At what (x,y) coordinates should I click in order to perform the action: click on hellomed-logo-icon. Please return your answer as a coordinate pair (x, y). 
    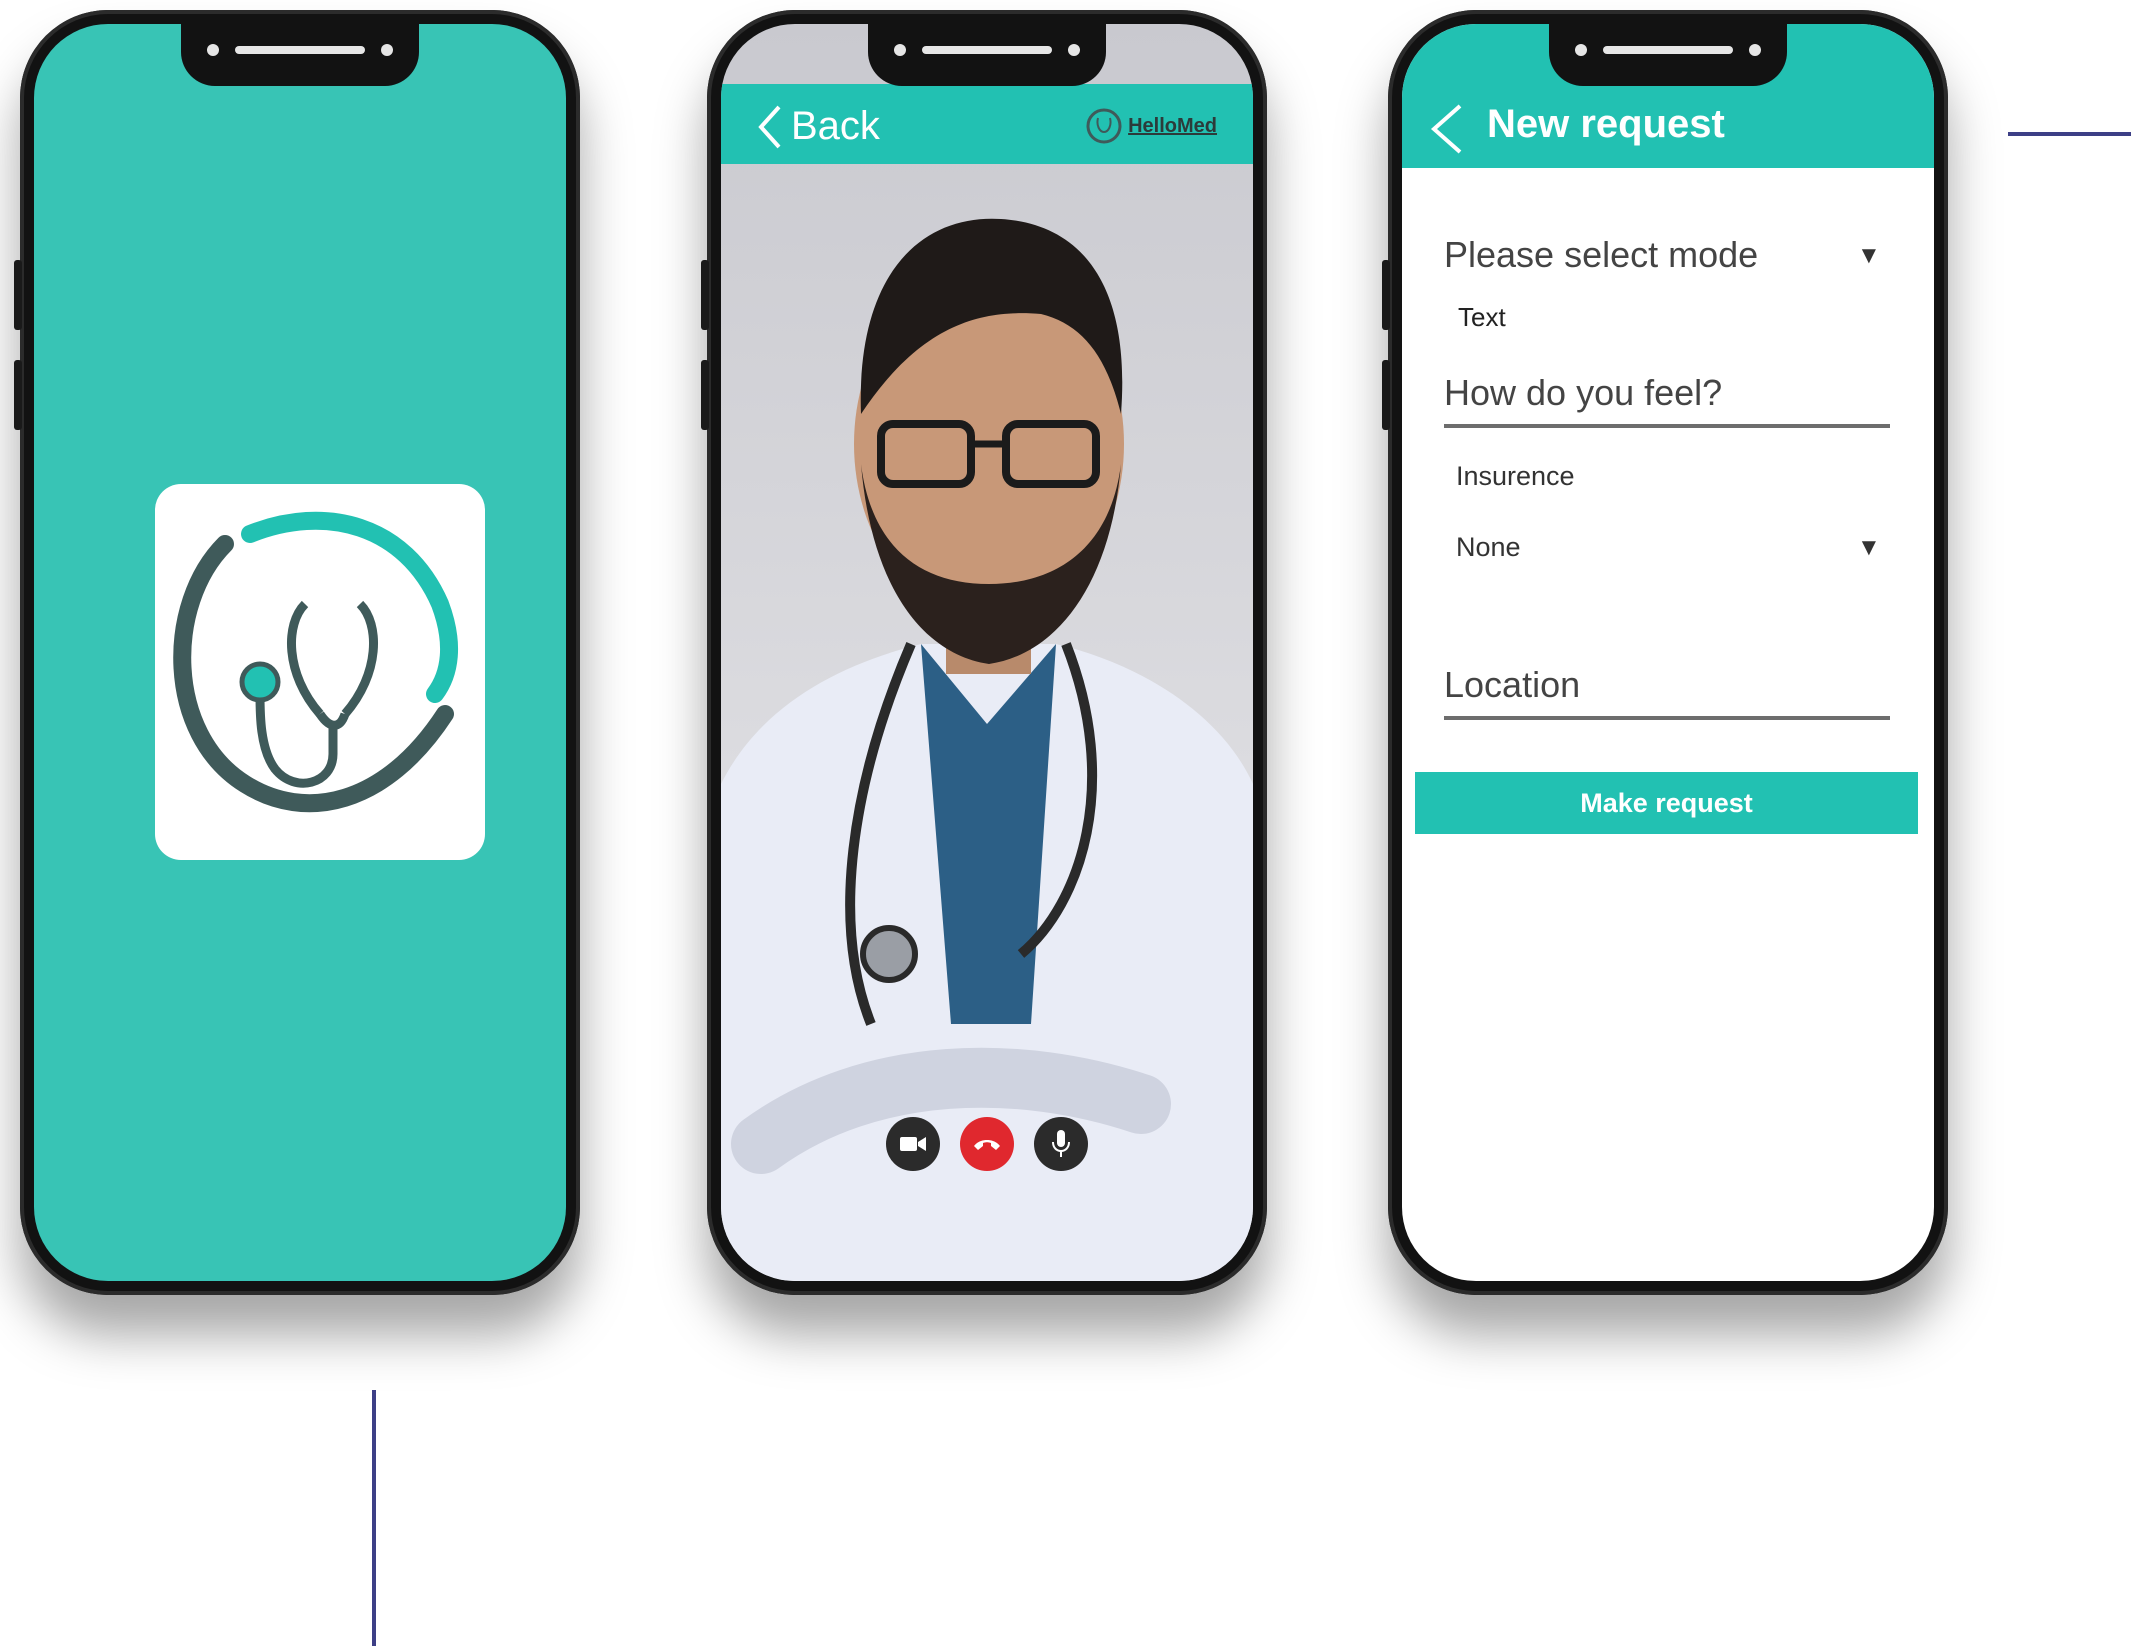
    Looking at the image, I should click on (1104, 126).